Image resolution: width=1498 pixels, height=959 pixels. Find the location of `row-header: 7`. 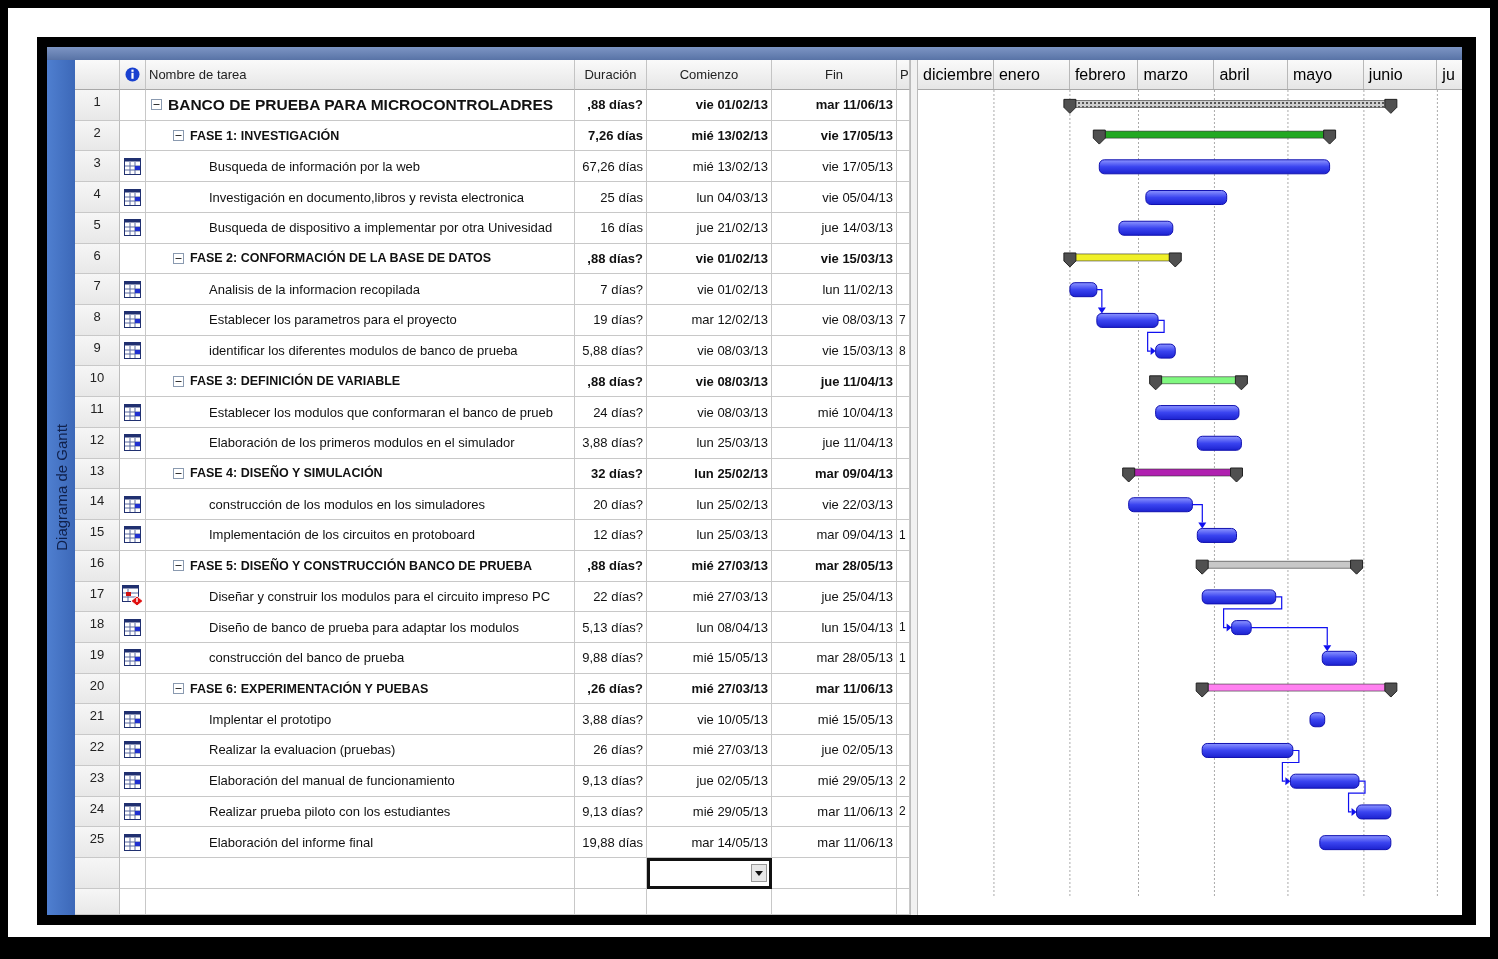

row-header: 7 is located at coordinates (97, 290).